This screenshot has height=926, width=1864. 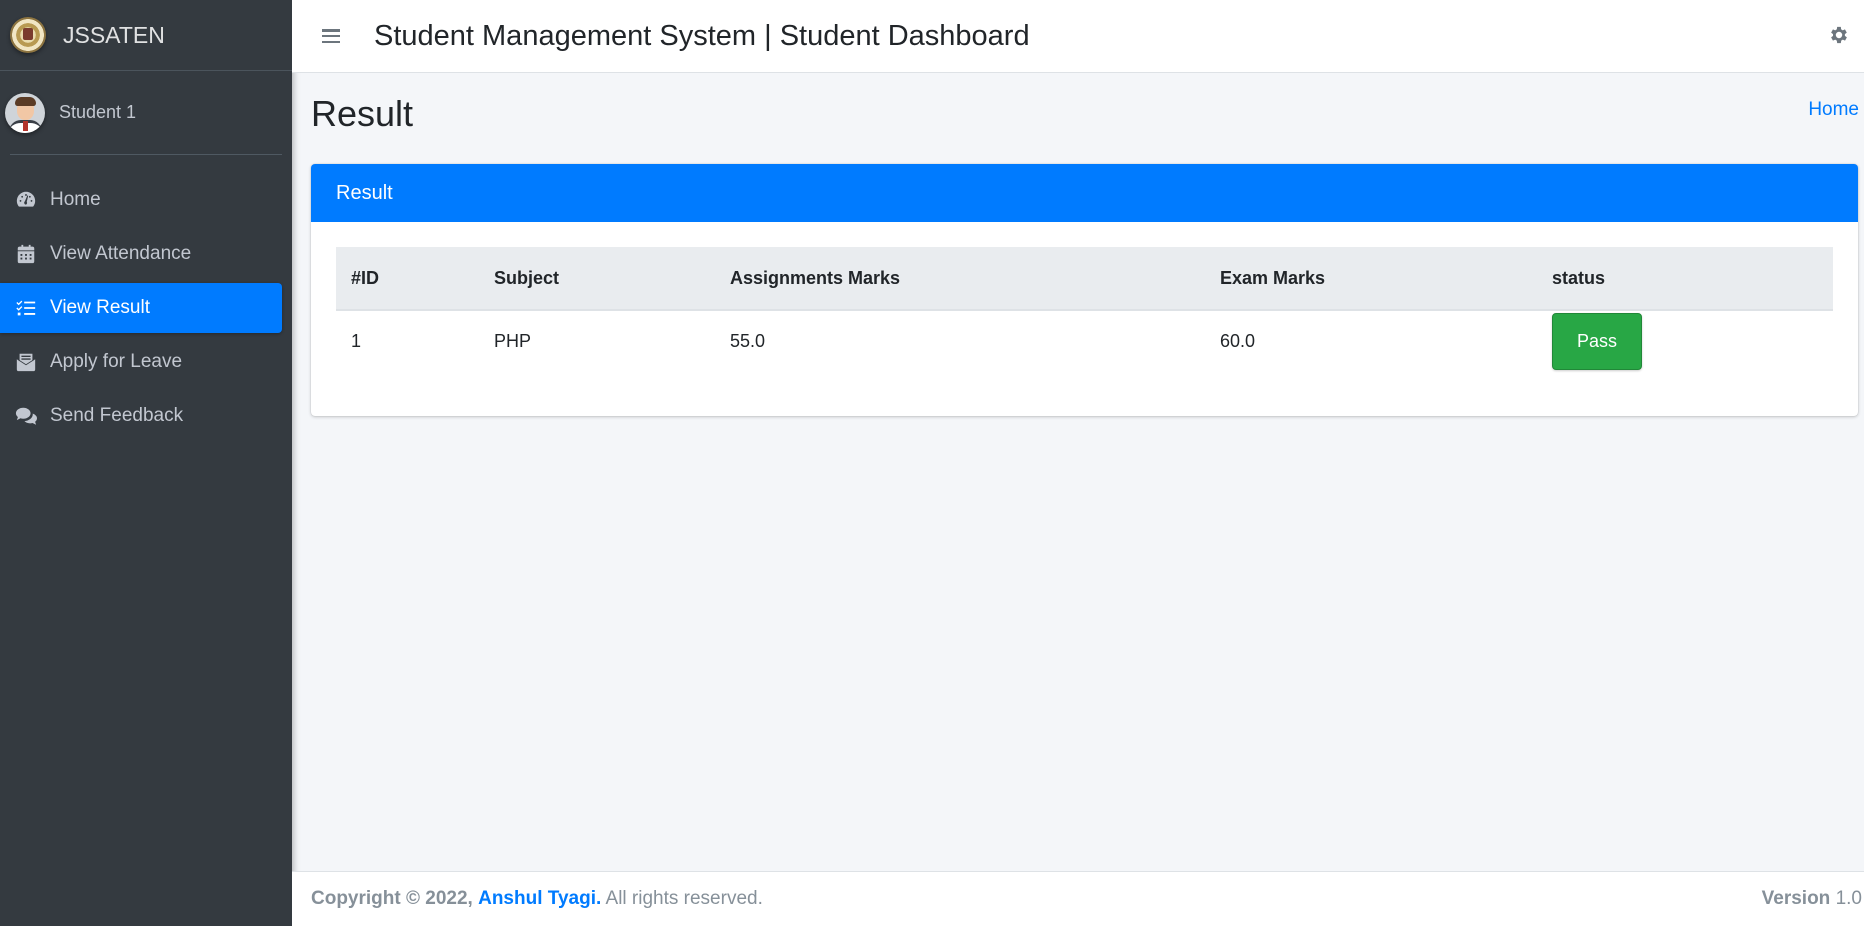 What do you see at coordinates (392, 898) in the screenshot?
I see `copyright-text: Copyright © 2022,` at bounding box center [392, 898].